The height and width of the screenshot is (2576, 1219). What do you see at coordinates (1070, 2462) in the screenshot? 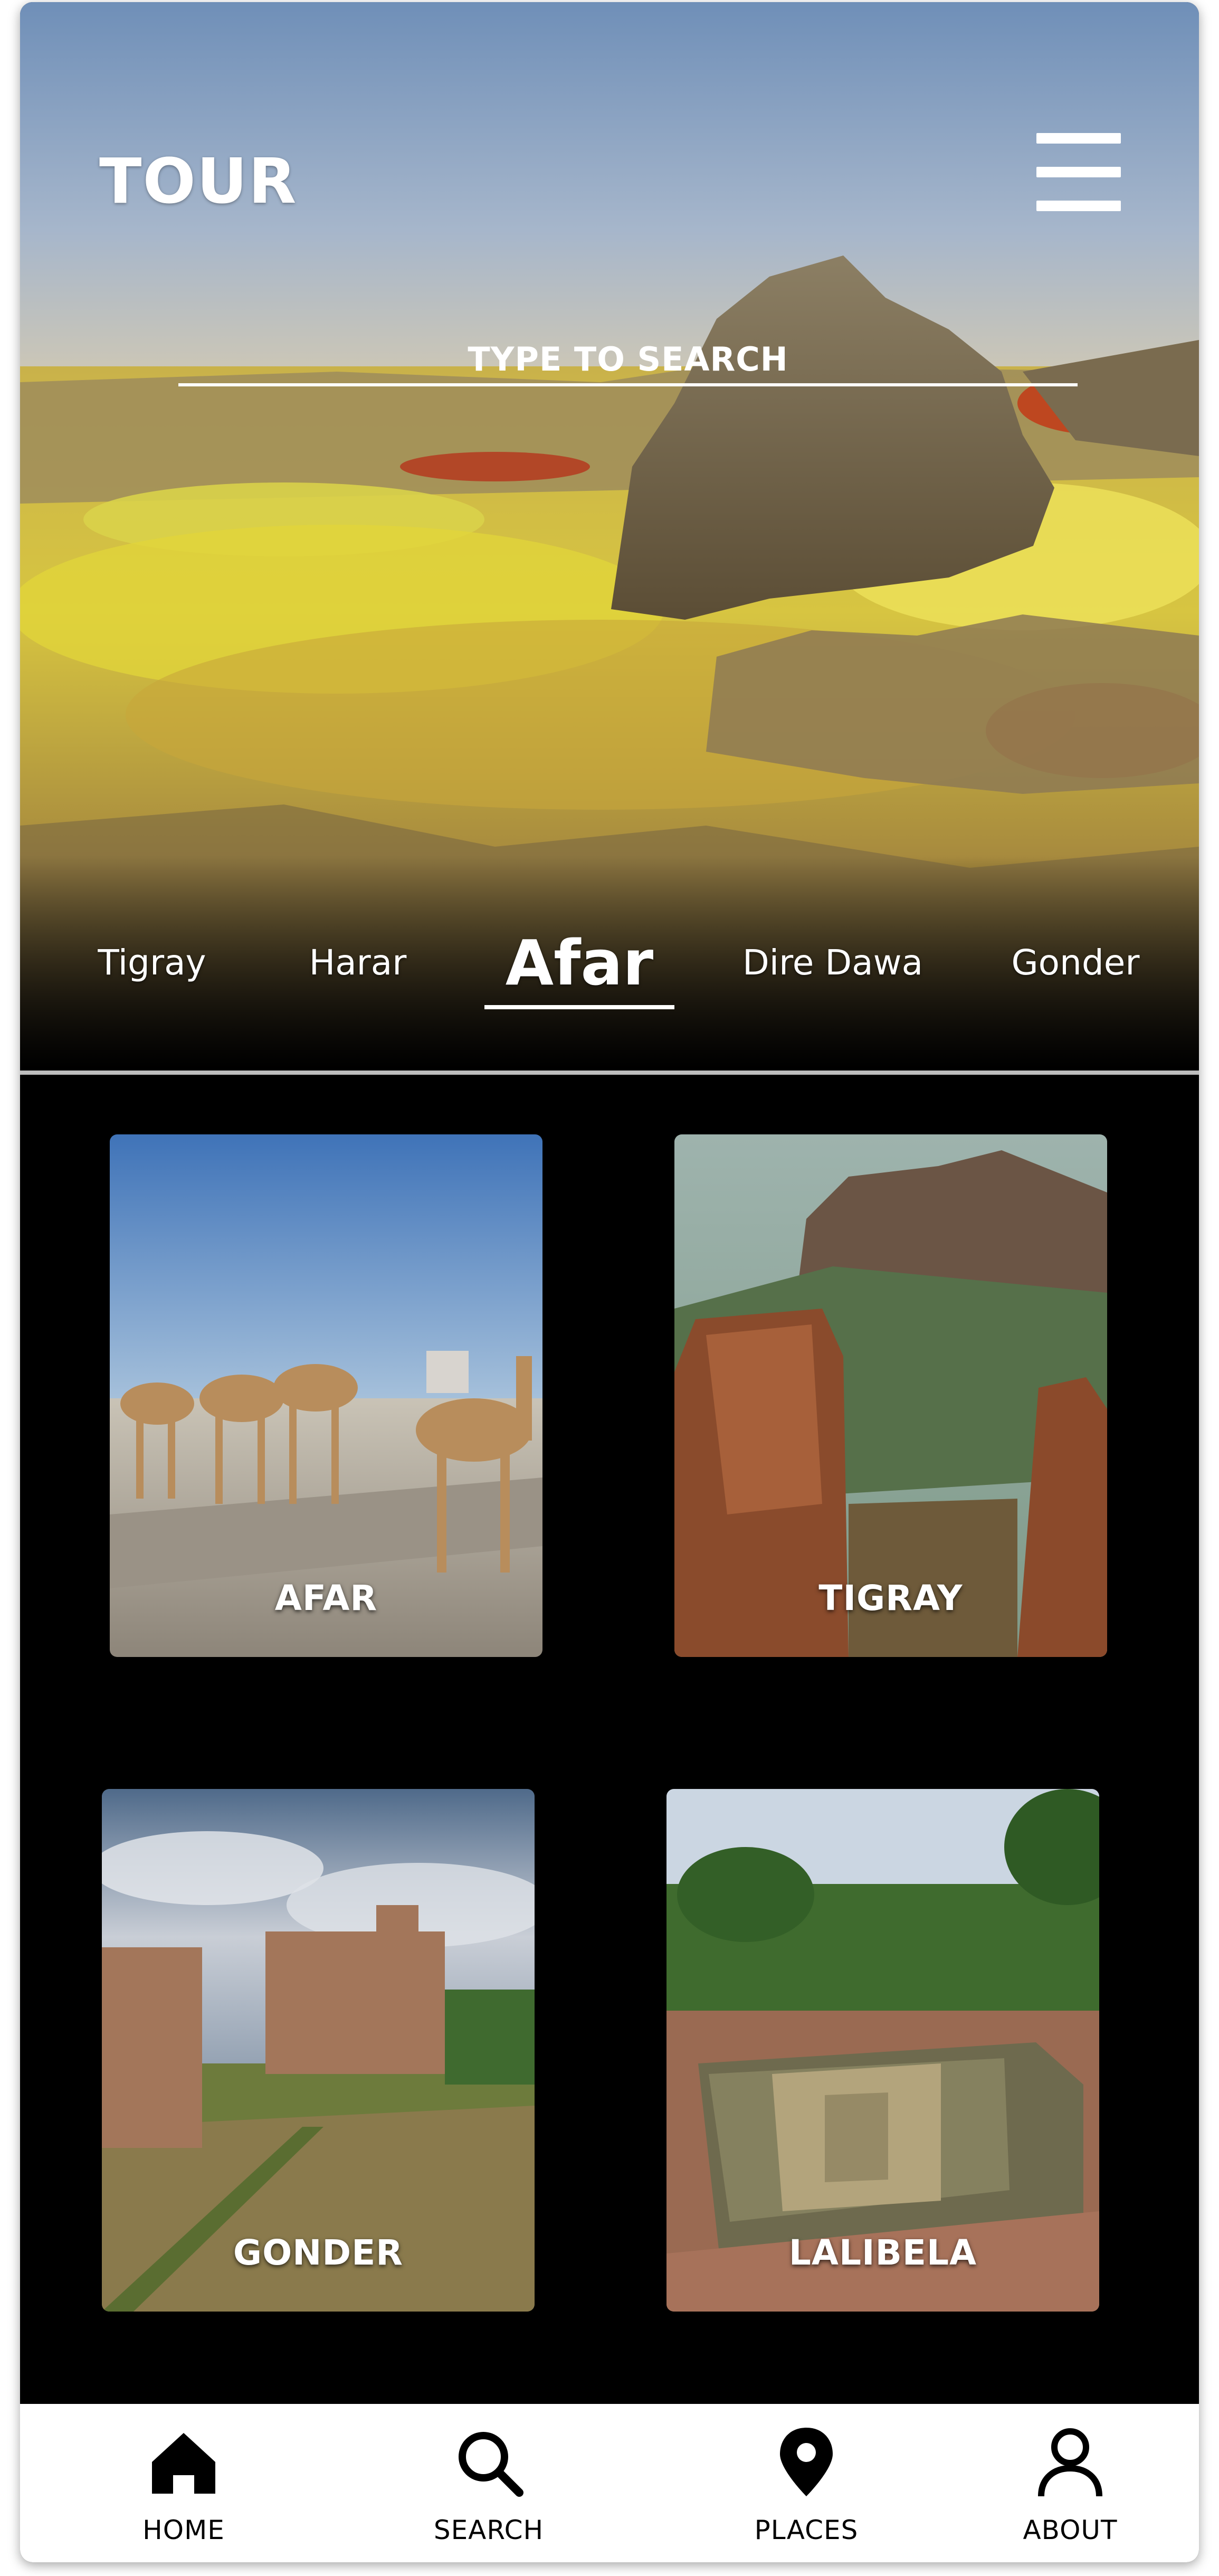
I see `user-icon` at bounding box center [1070, 2462].